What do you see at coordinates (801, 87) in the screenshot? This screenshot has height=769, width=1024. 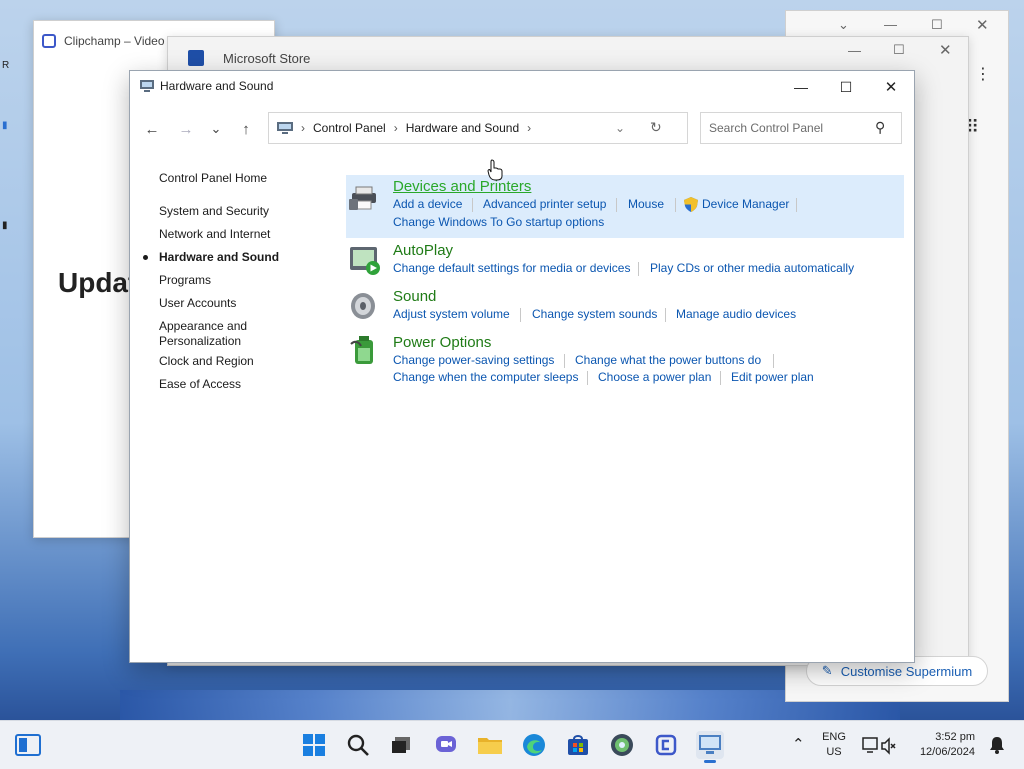 I see `minimize-button: —` at bounding box center [801, 87].